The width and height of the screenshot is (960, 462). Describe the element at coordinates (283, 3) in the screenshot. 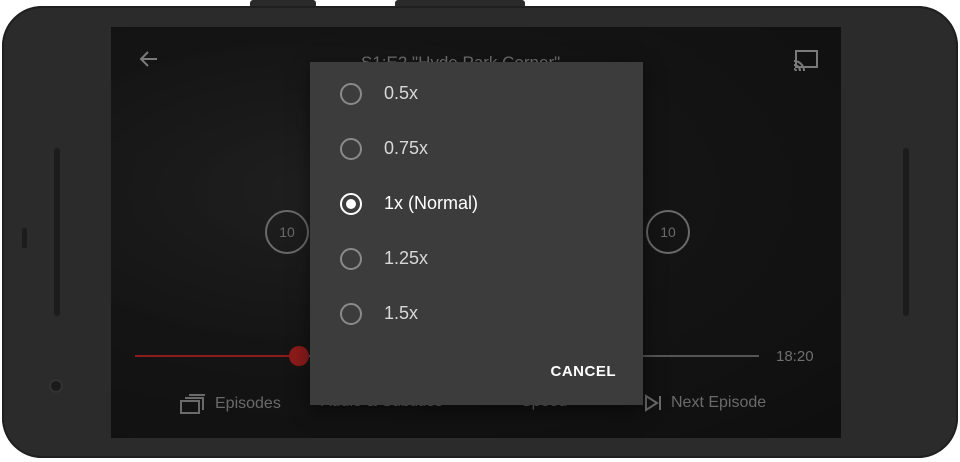

I see `phone-power-button` at that location.